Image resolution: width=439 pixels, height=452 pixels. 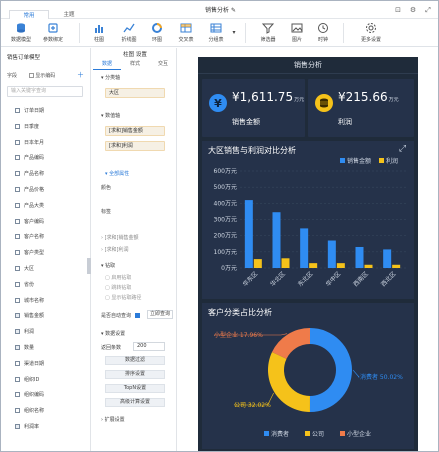 I want to click on group-table-button: 分组表, so click(x=216, y=34).